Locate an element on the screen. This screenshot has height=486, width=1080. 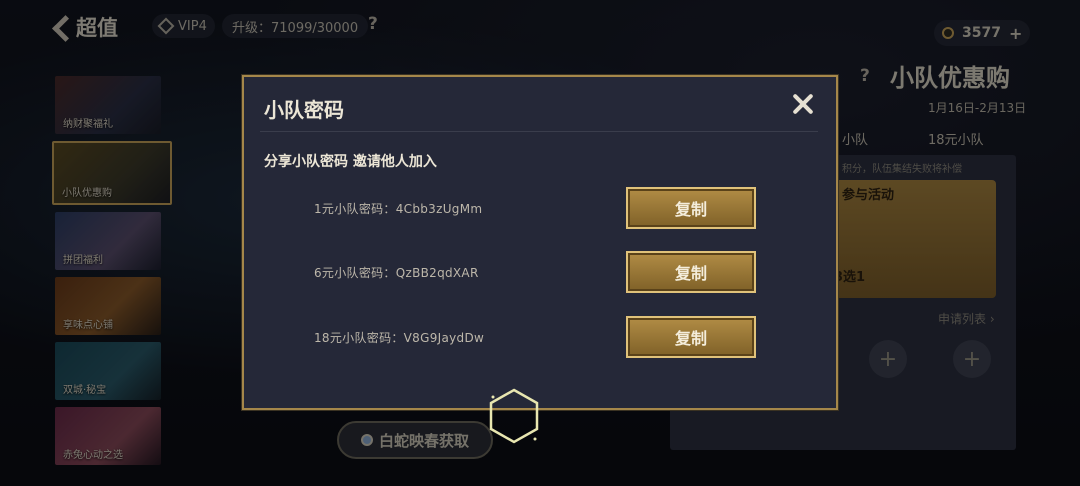
code-label: 1元小队密码：4Cbb3zUgMm is located at coordinates (398, 209).